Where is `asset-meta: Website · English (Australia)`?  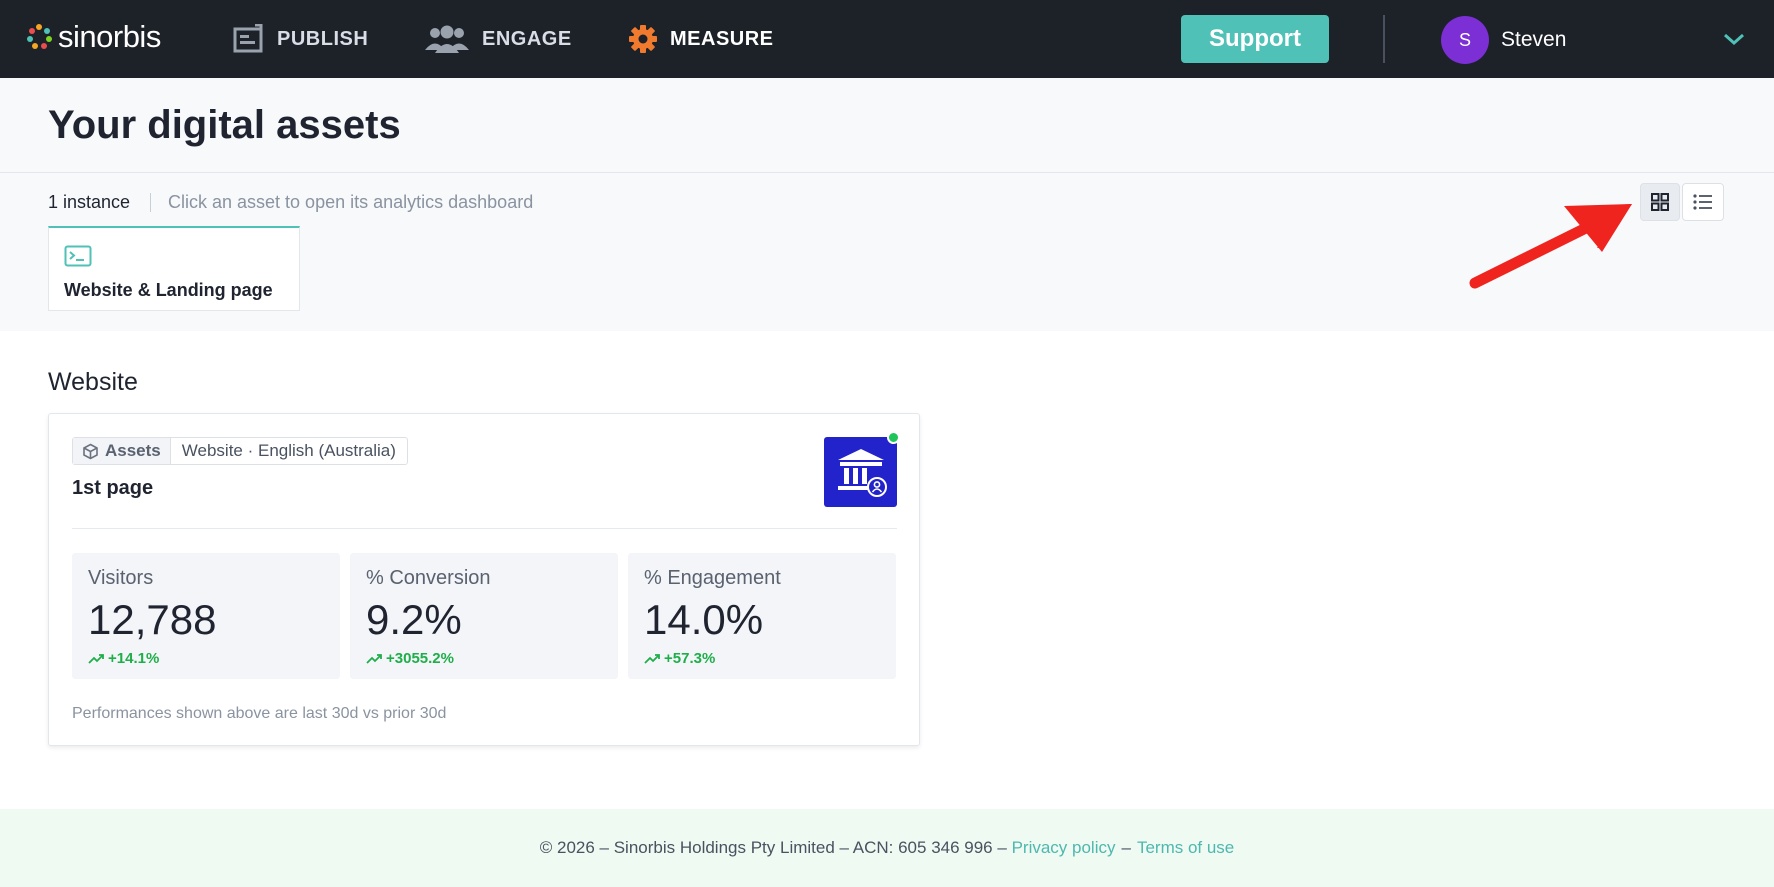
asset-meta: Website · English (Australia) is located at coordinates (288, 450).